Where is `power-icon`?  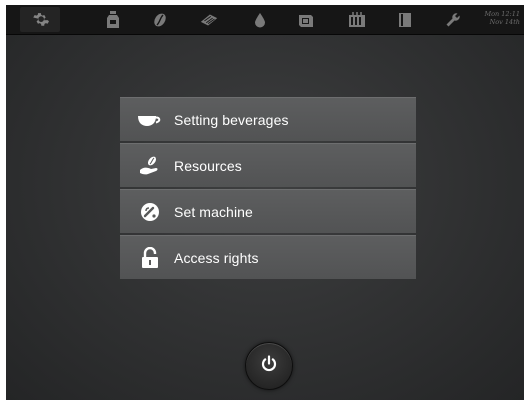 power-icon is located at coordinates (269, 366).